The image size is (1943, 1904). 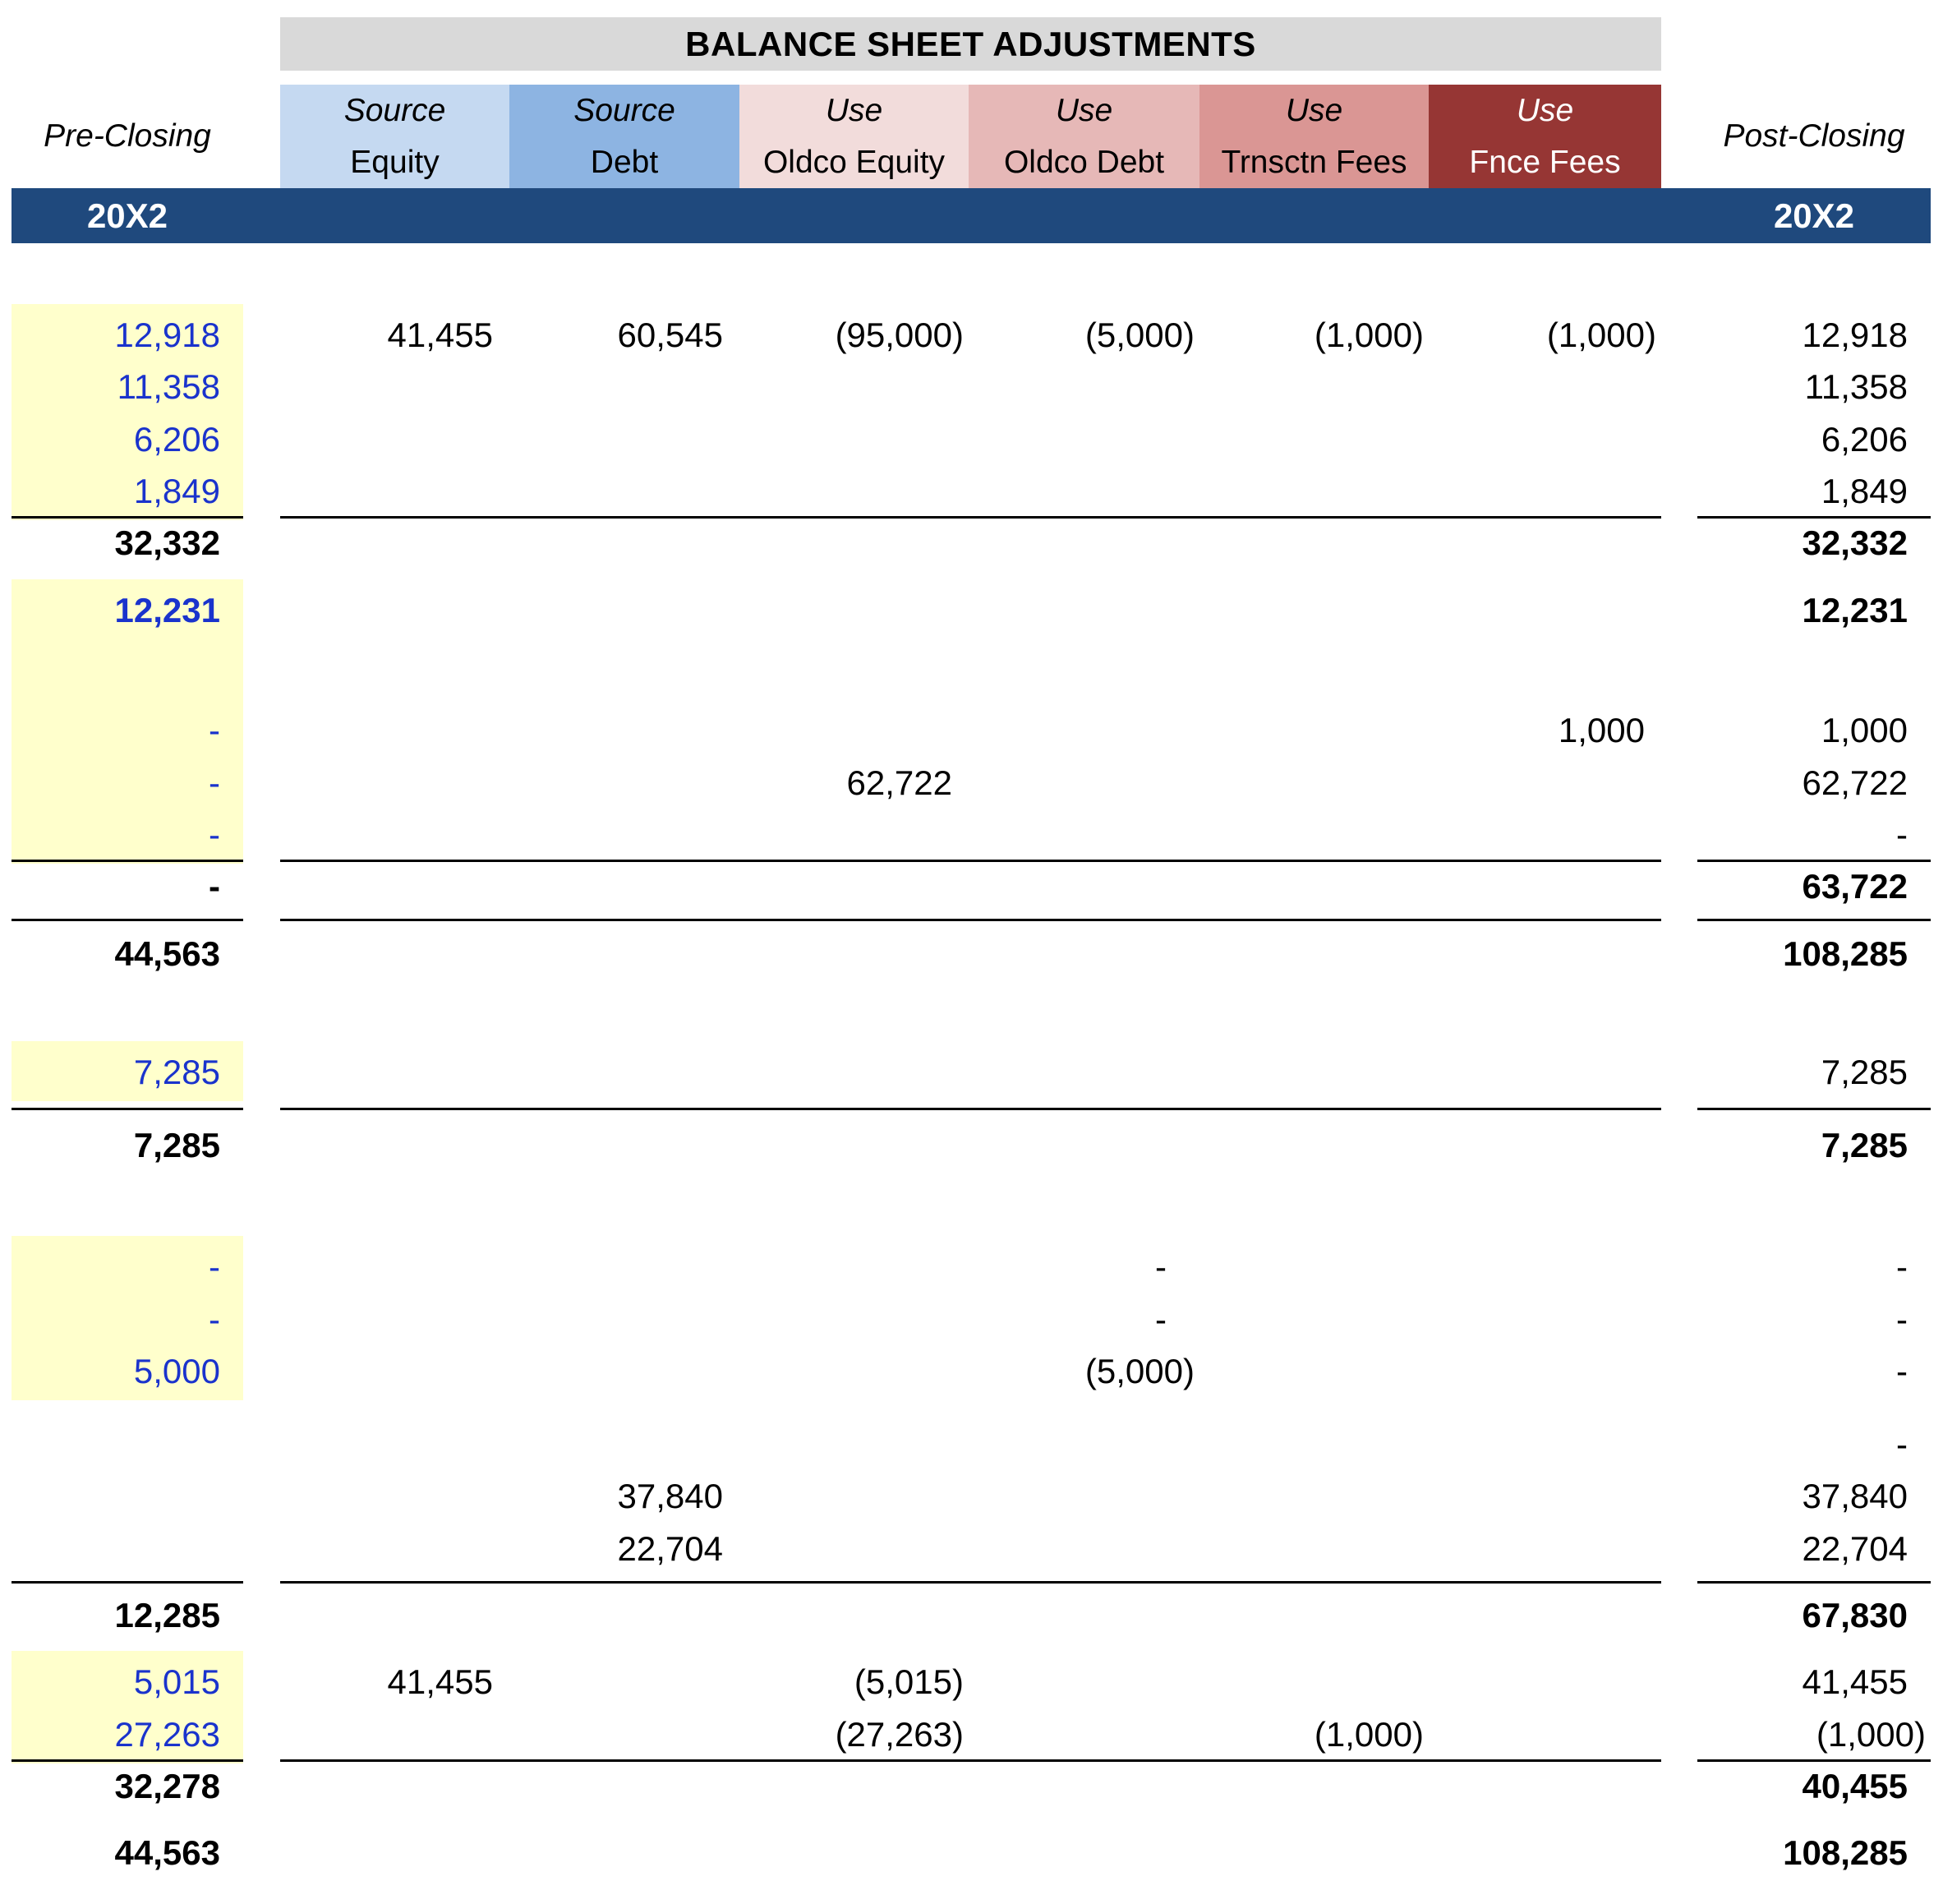 I want to click on adjustment-header-name: Debt, so click(x=624, y=162).